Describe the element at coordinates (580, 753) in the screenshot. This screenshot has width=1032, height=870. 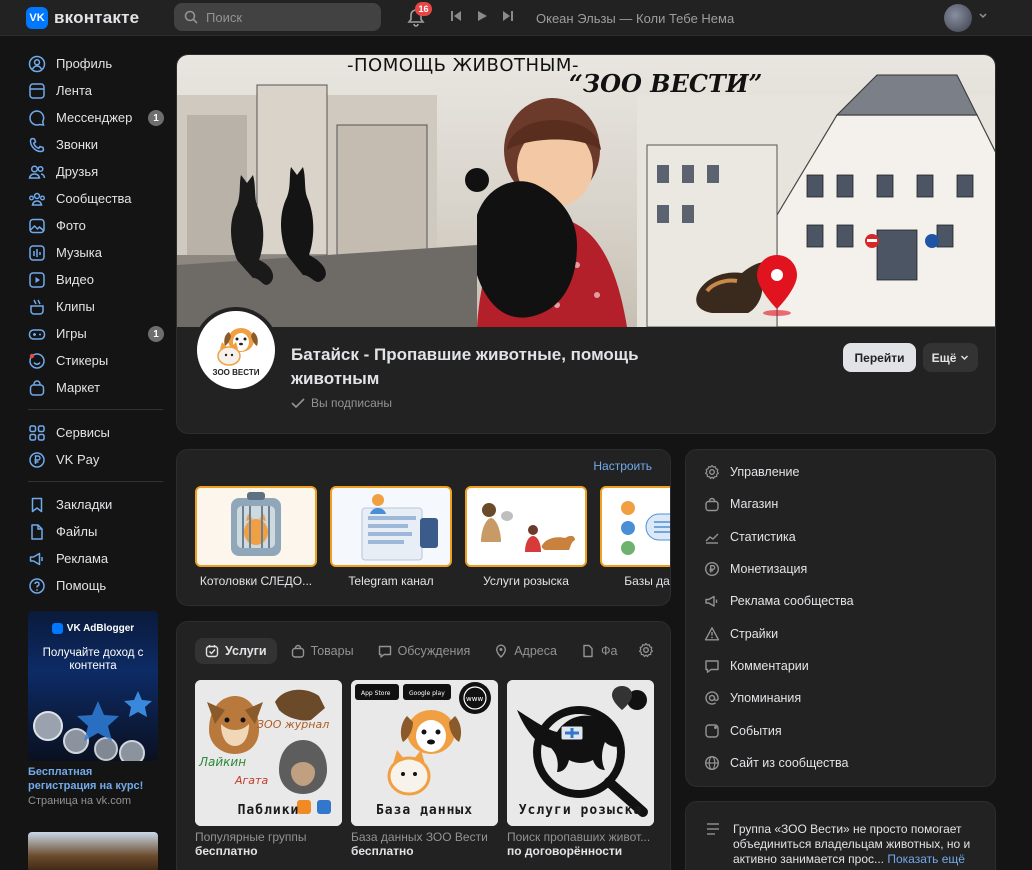
I see `service-image: Услуги розыска` at that location.